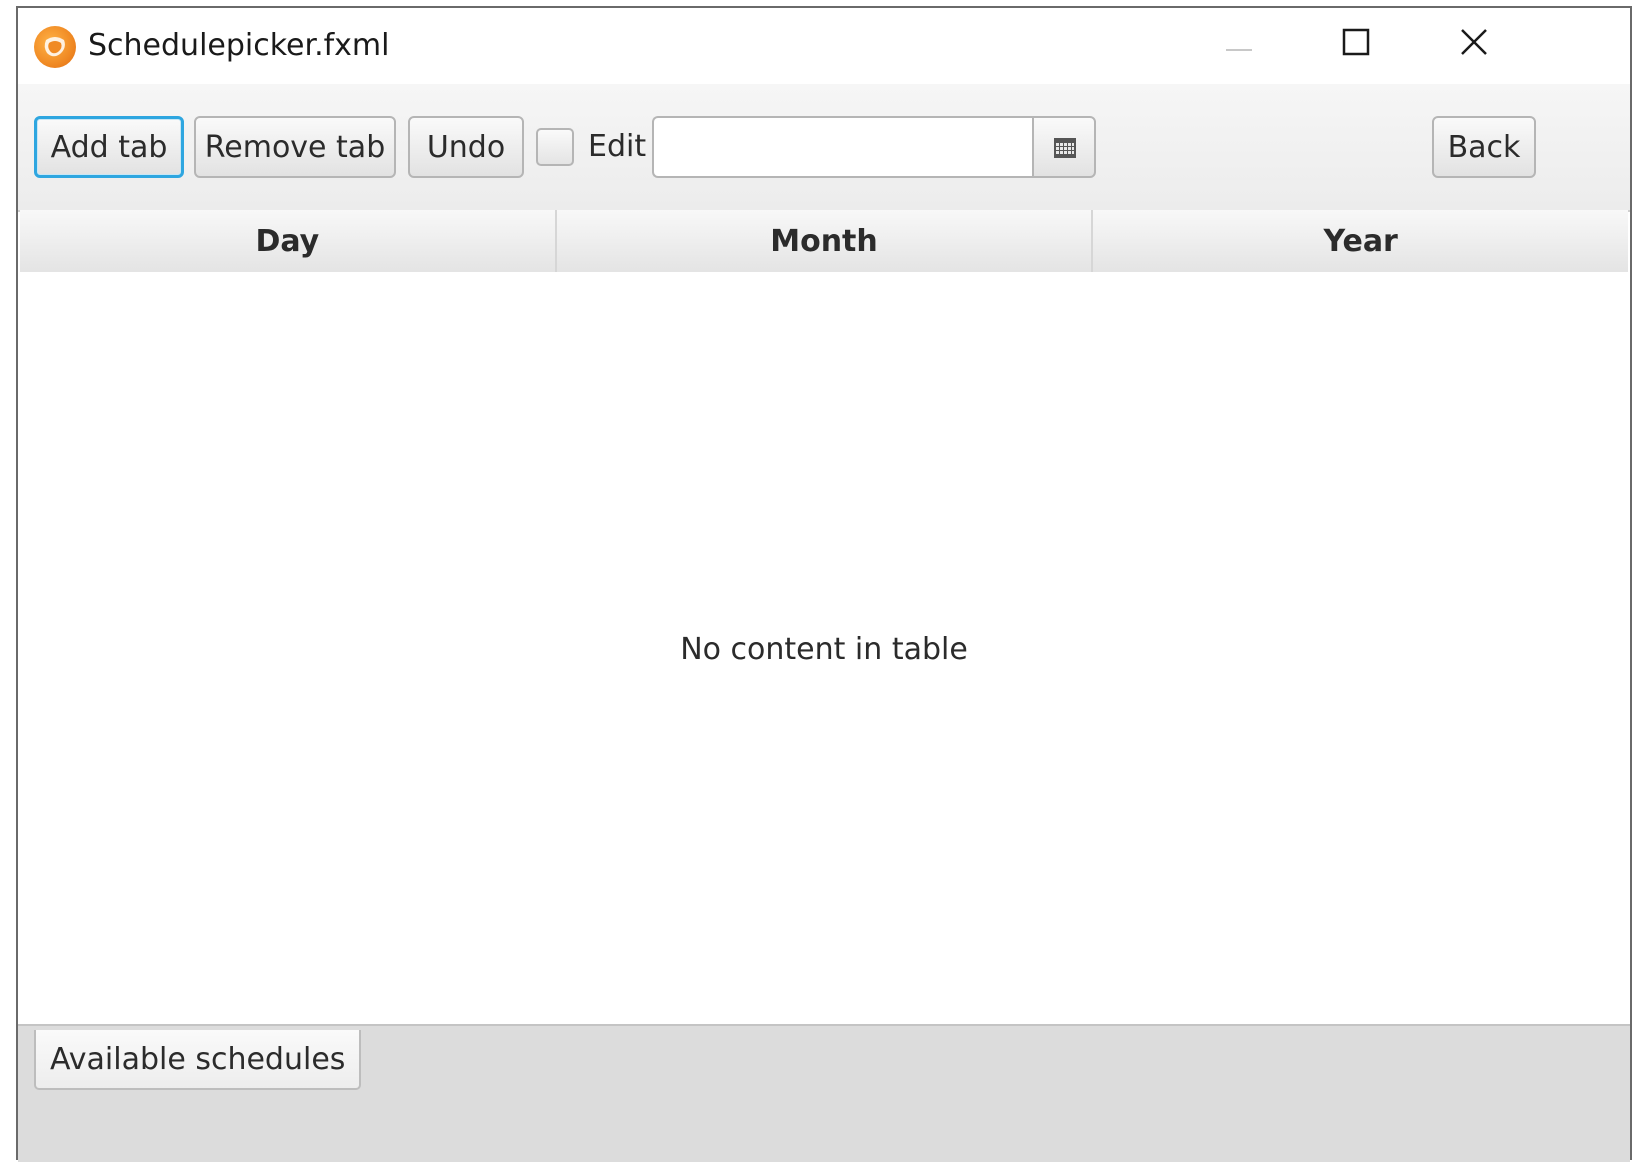 This screenshot has height=1172, width=1642. What do you see at coordinates (1484, 147) in the screenshot?
I see `back-button: Back` at bounding box center [1484, 147].